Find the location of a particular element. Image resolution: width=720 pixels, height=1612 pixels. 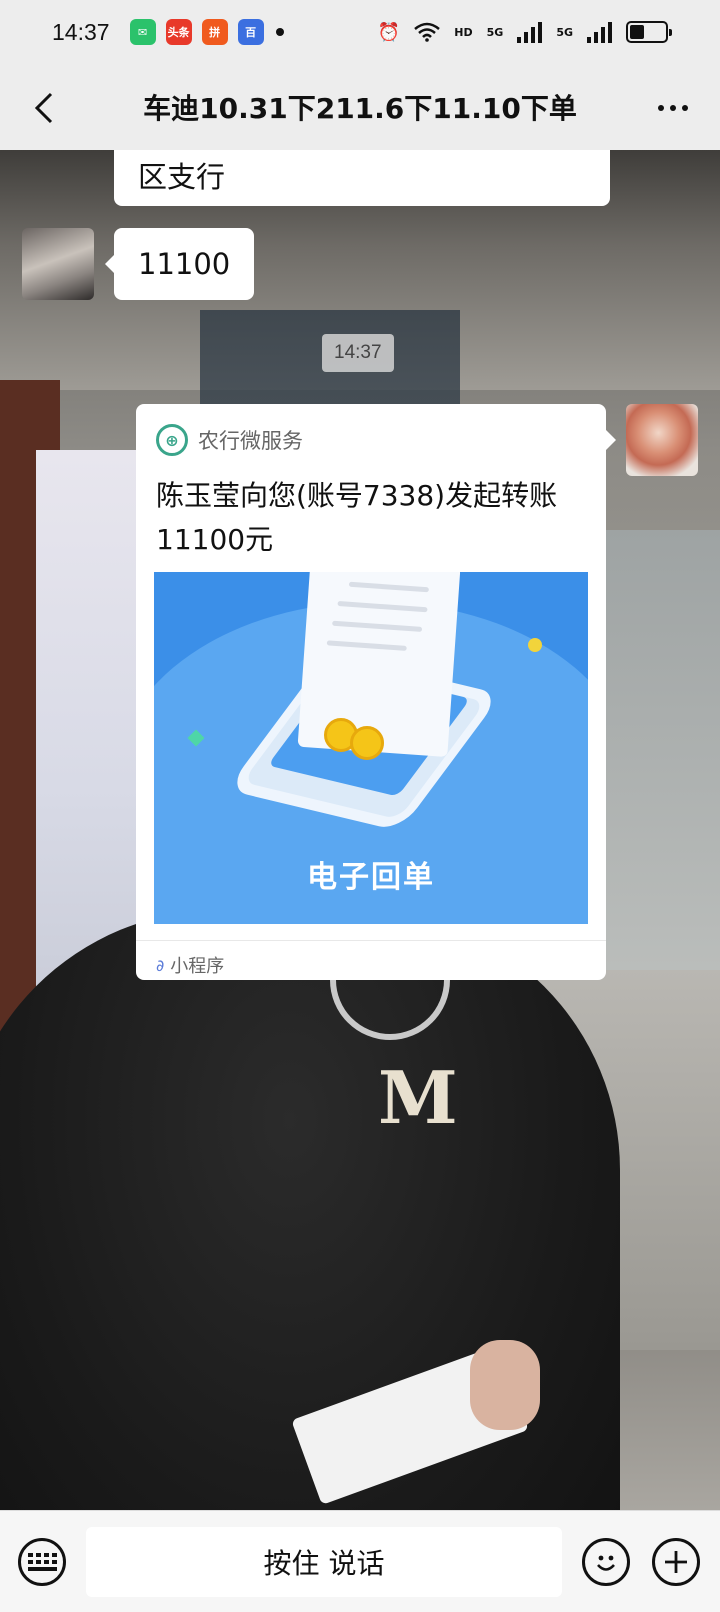

plus-icon is located at coordinates (676, 1562).